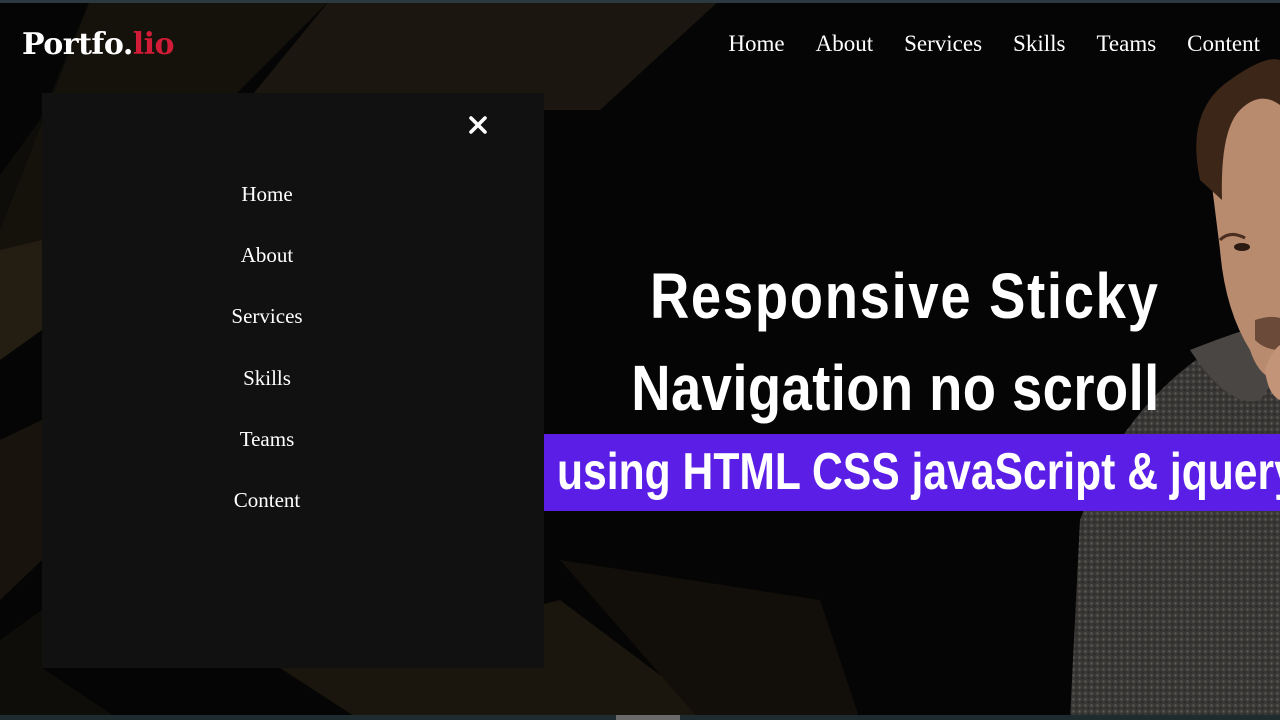 The width and height of the screenshot is (1280, 720). Describe the element at coordinates (648, 717) in the screenshot. I see `horizontal-scrollbar-thumb` at that location.